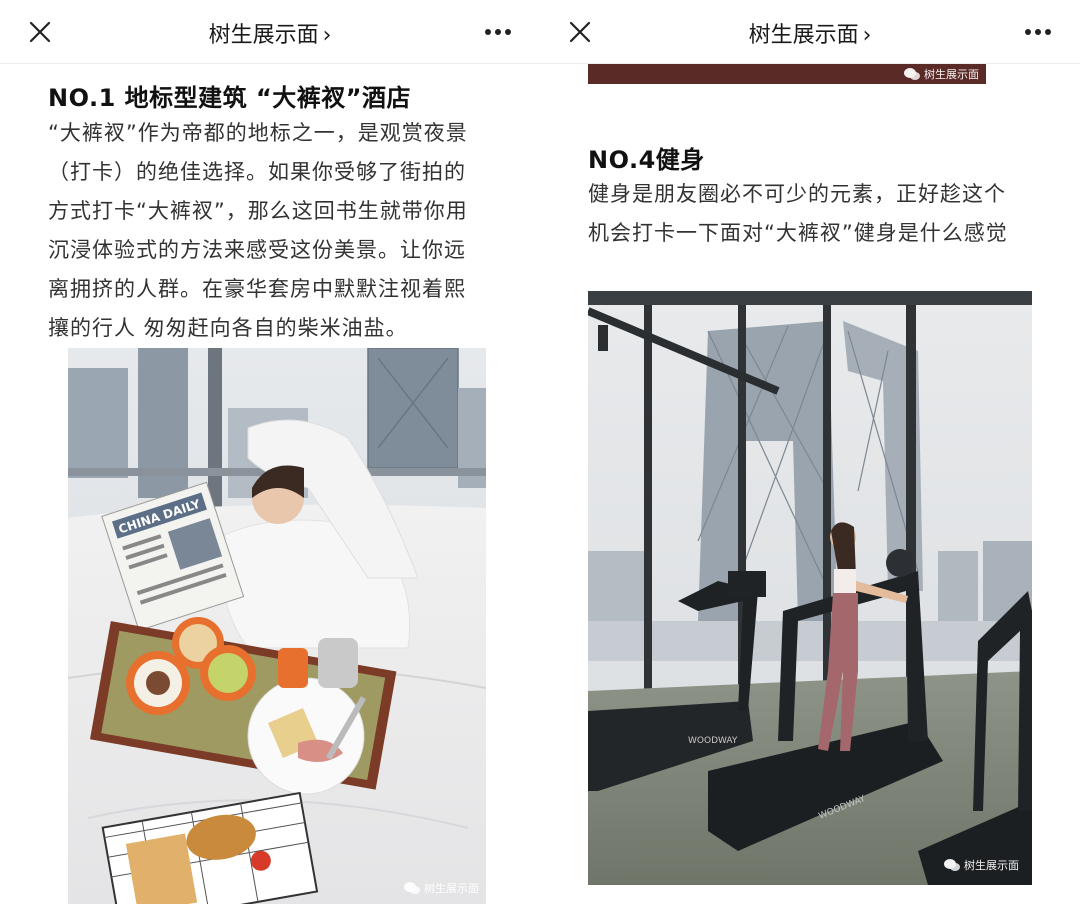  Describe the element at coordinates (787, 74) in the screenshot. I see `previous-photo-fragment: 树生展示面` at that location.